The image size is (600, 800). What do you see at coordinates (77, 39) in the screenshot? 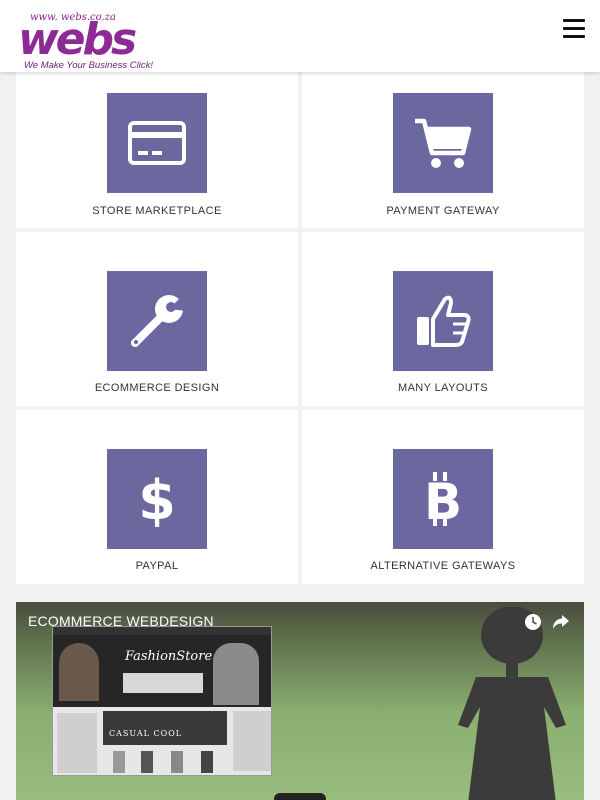
I see `logo-wordmark: webs` at bounding box center [77, 39].